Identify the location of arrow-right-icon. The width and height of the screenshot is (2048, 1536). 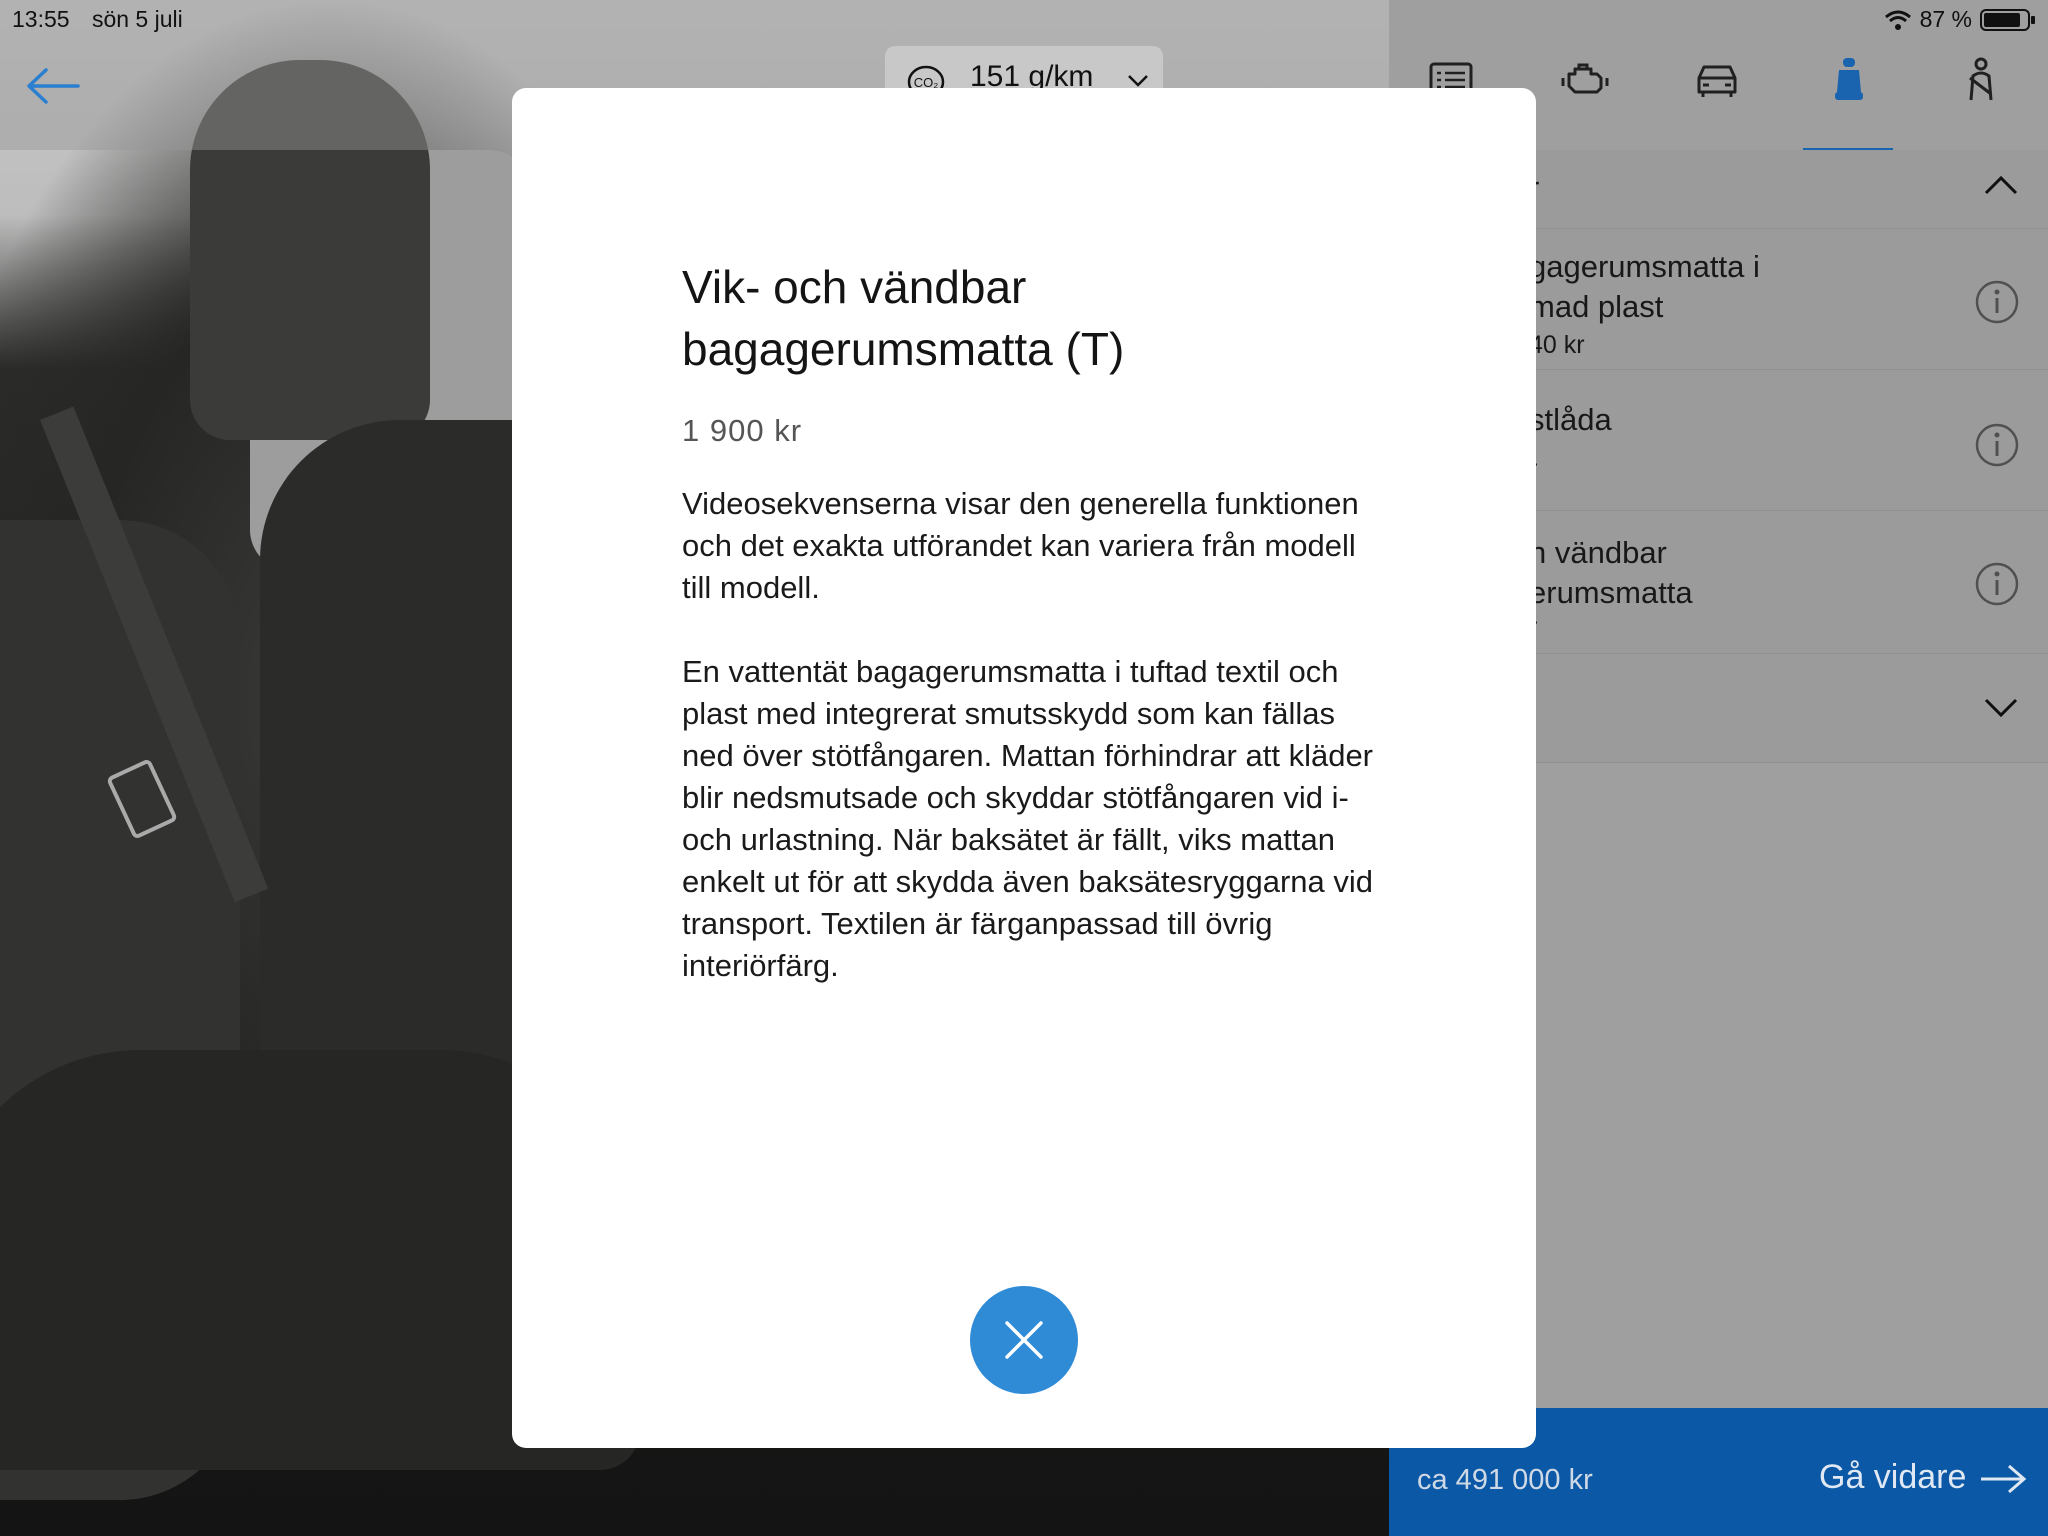
(2003, 1479).